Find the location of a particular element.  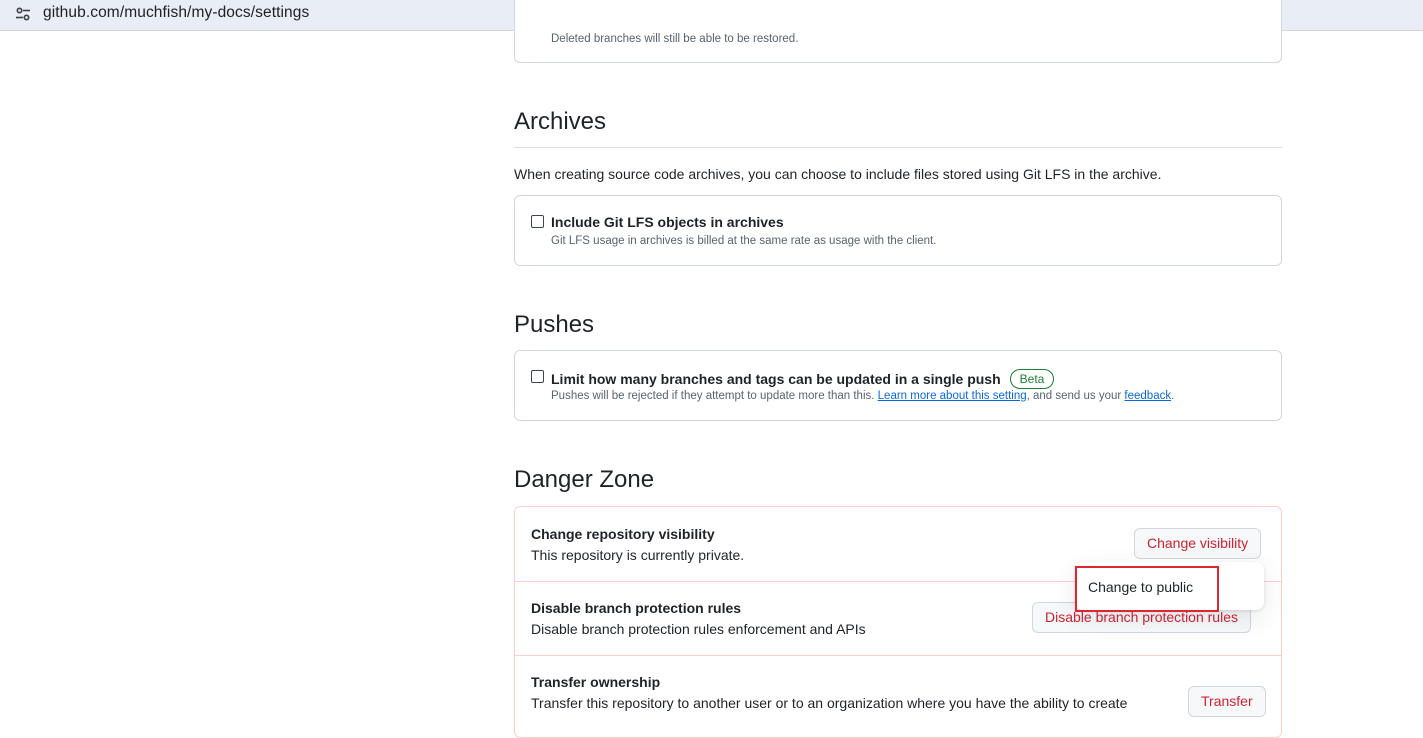

archives-heading: Archives is located at coordinates (560, 121).